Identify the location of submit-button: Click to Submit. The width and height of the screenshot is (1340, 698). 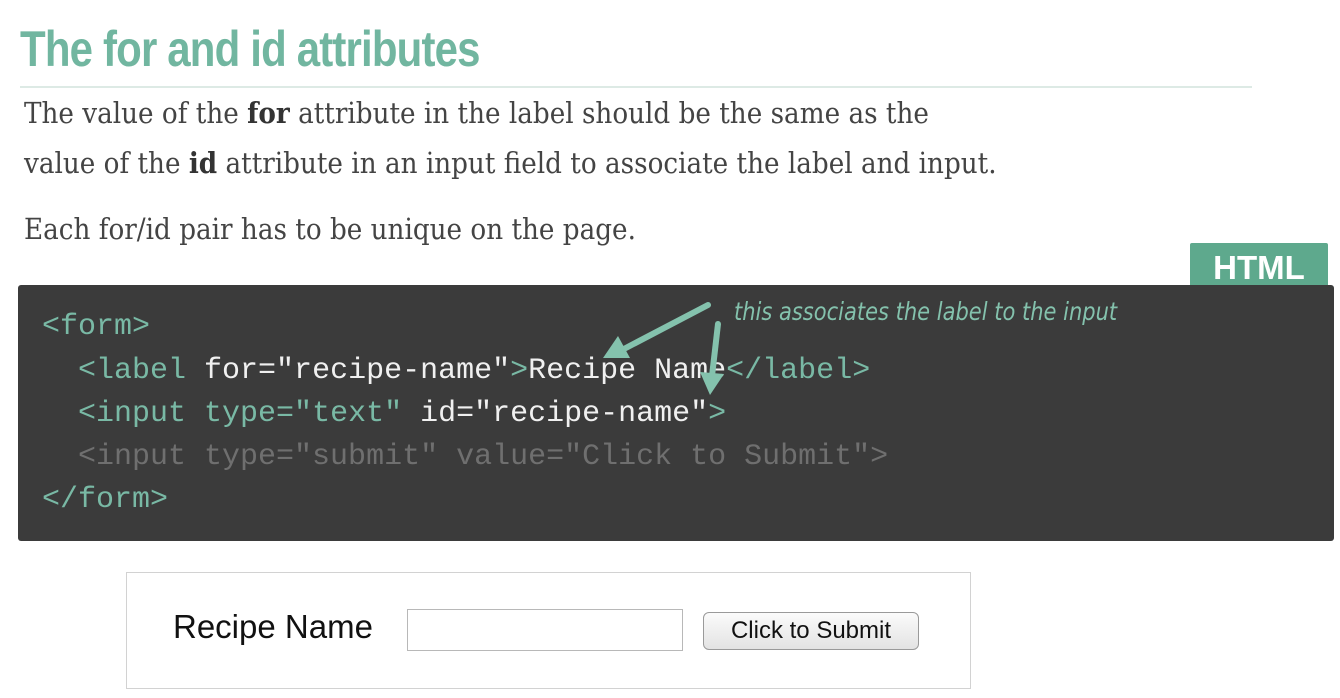
(811, 631).